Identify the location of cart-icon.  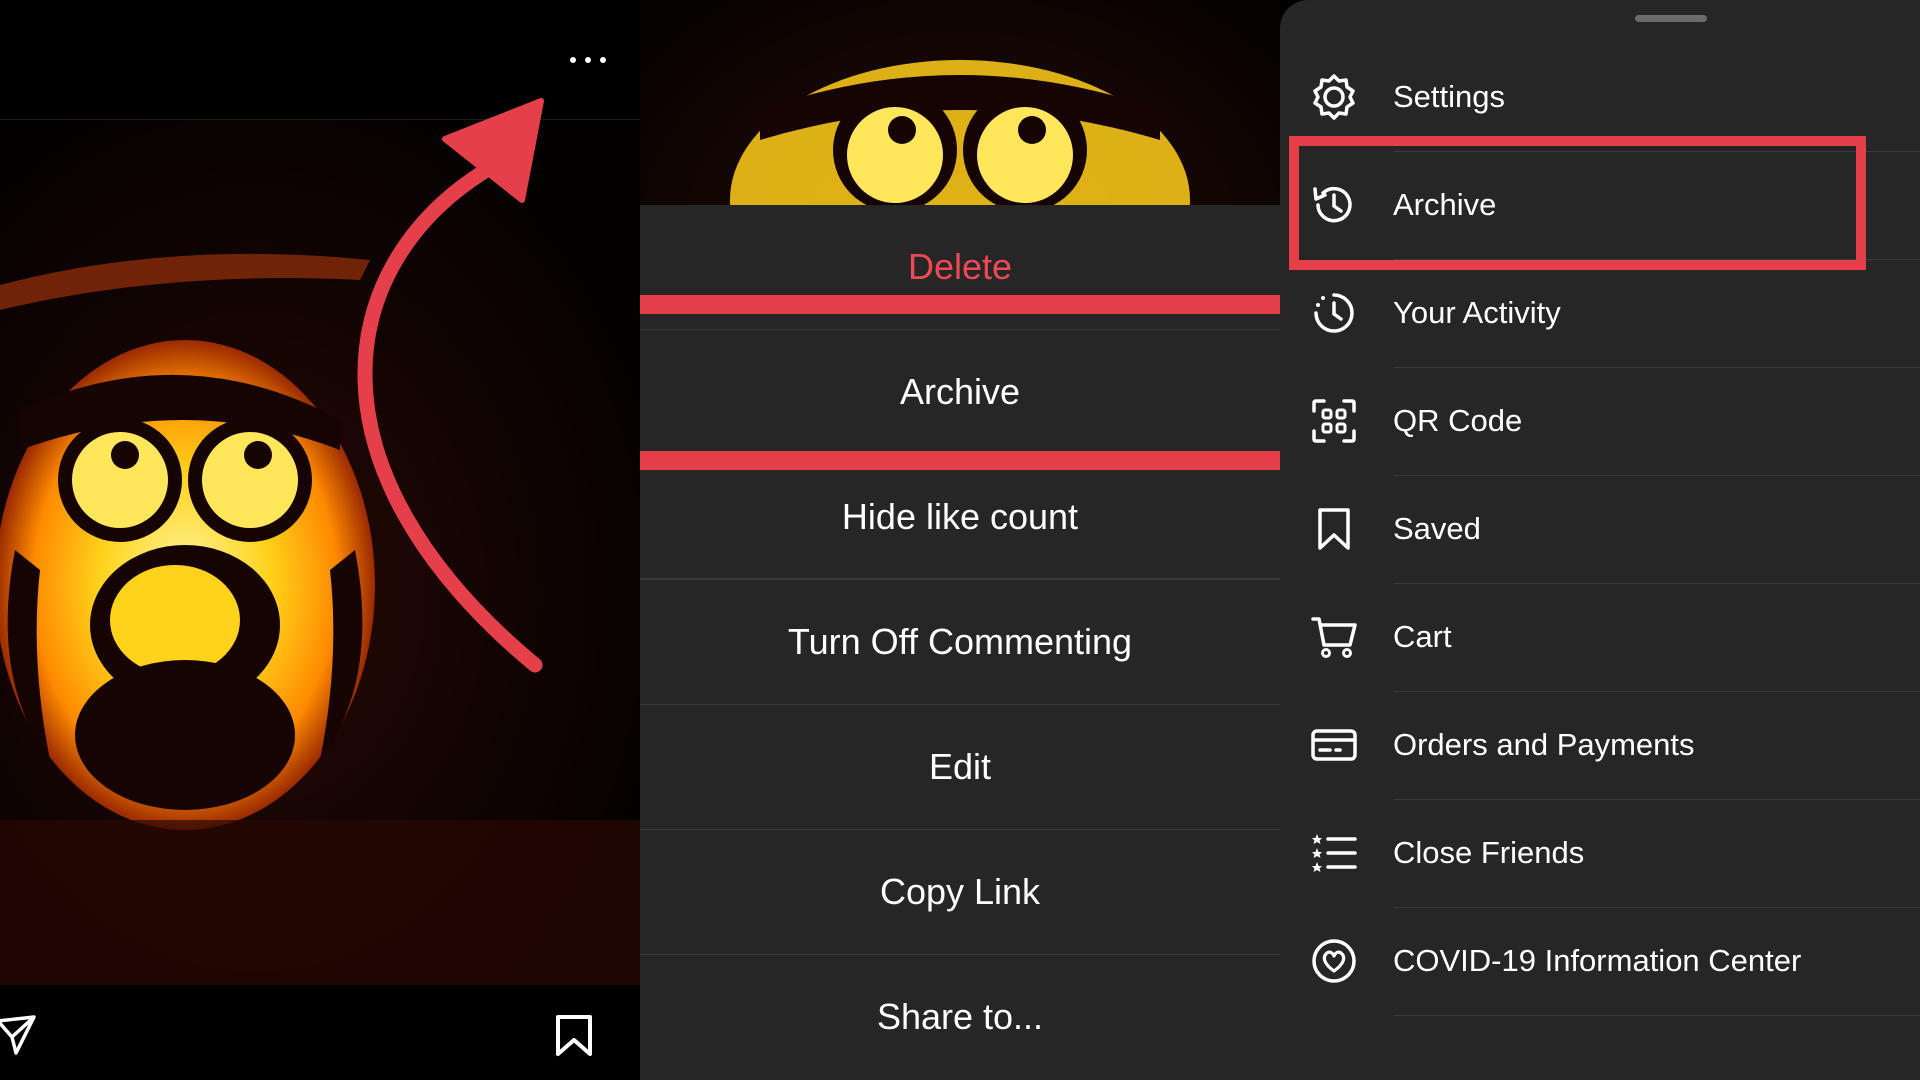
(1334, 637).